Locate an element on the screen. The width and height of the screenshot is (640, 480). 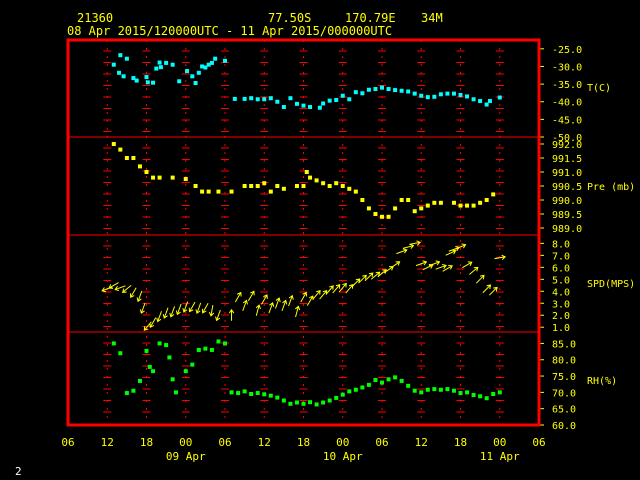
y-tick-label: -40.0 is located at coordinates (567, 103).